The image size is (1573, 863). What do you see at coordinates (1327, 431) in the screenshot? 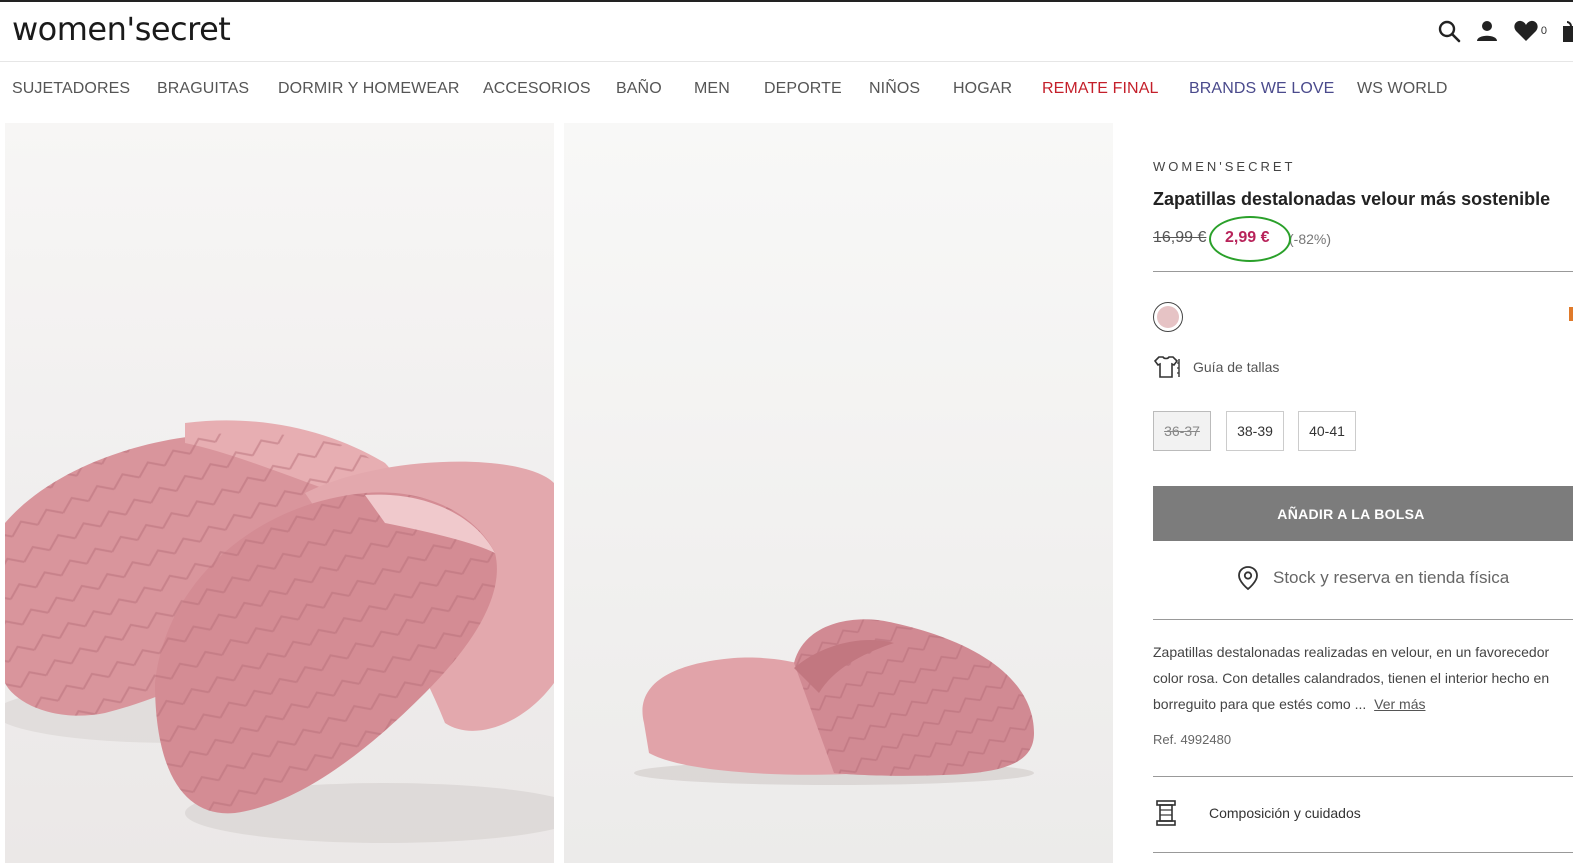
I see `size-option-40-41: 40-41` at bounding box center [1327, 431].